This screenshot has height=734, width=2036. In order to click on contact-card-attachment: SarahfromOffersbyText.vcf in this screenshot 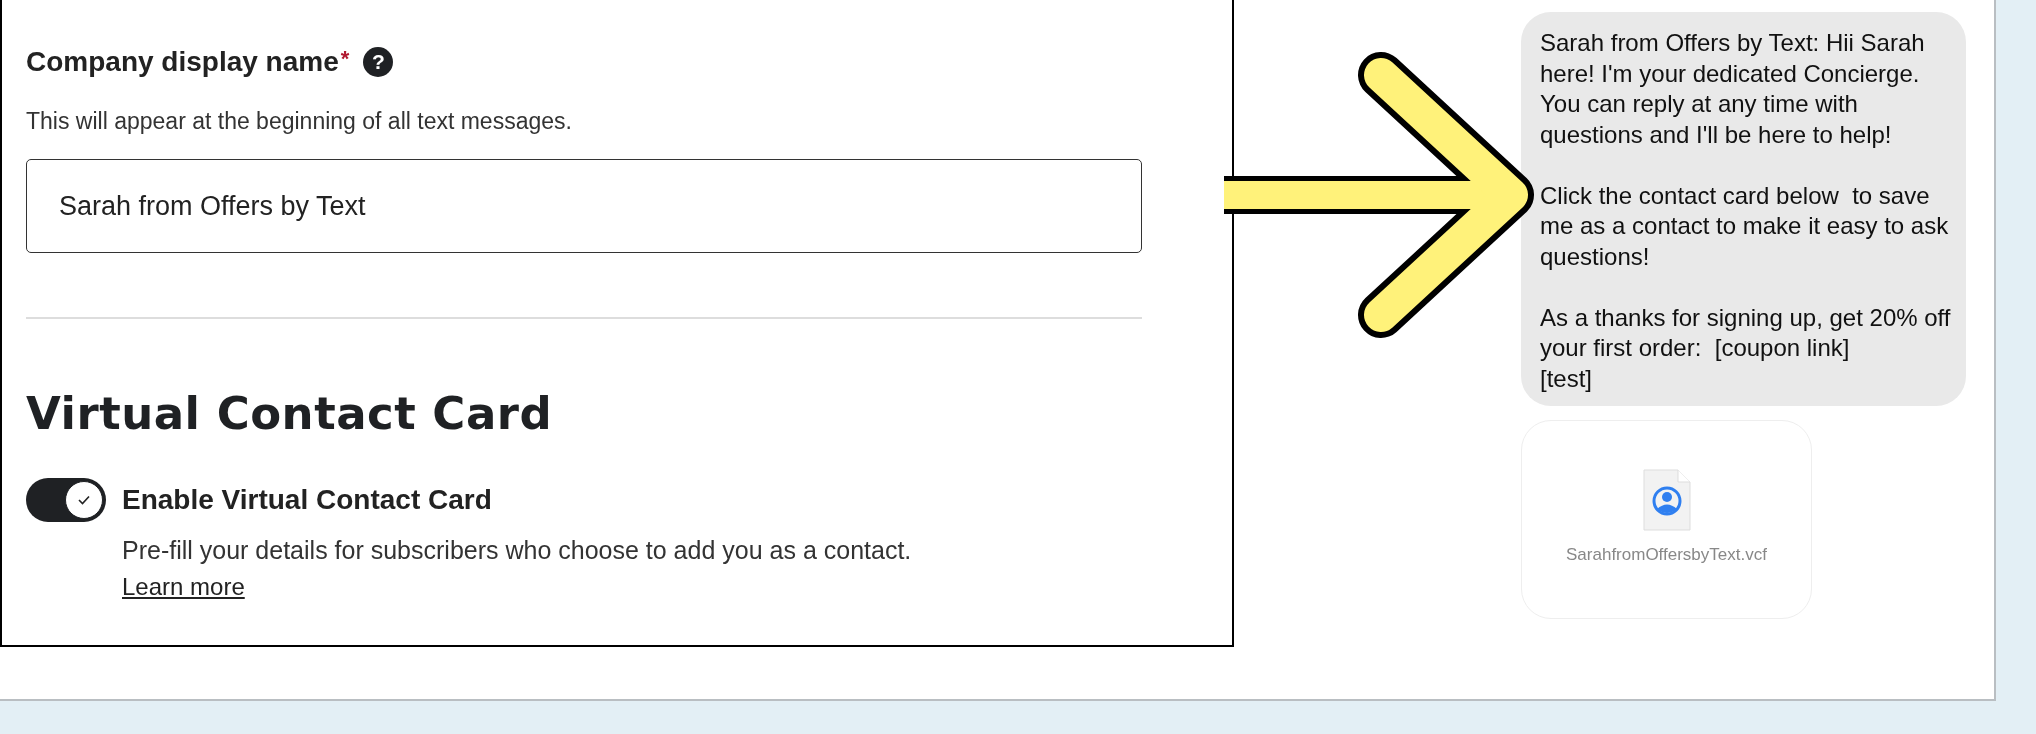, I will do `click(1666, 519)`.